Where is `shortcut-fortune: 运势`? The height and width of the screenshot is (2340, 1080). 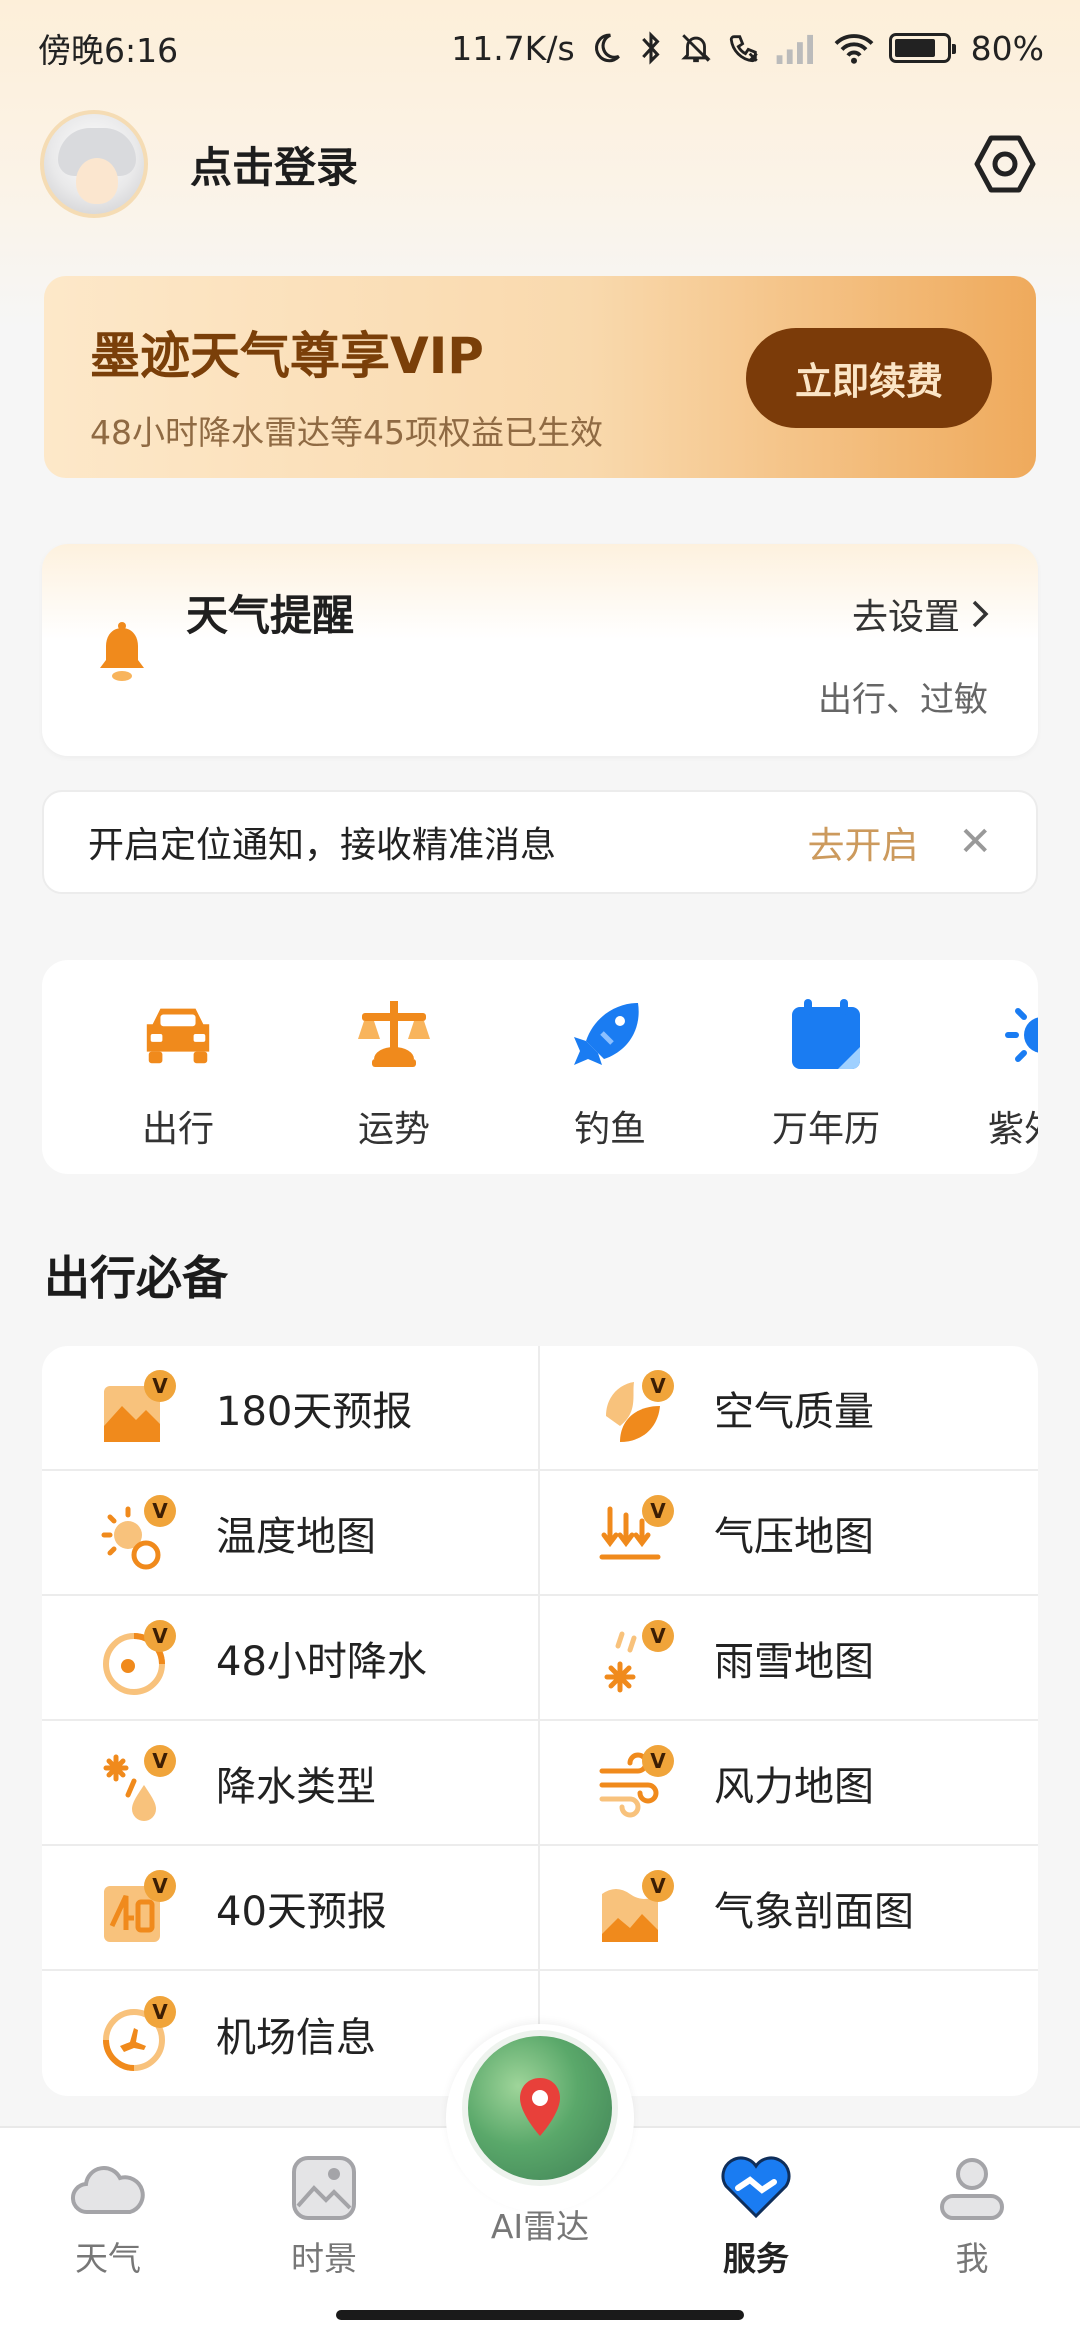
shortcut-fortune: 运势 is located at coordinates (394, 1067).